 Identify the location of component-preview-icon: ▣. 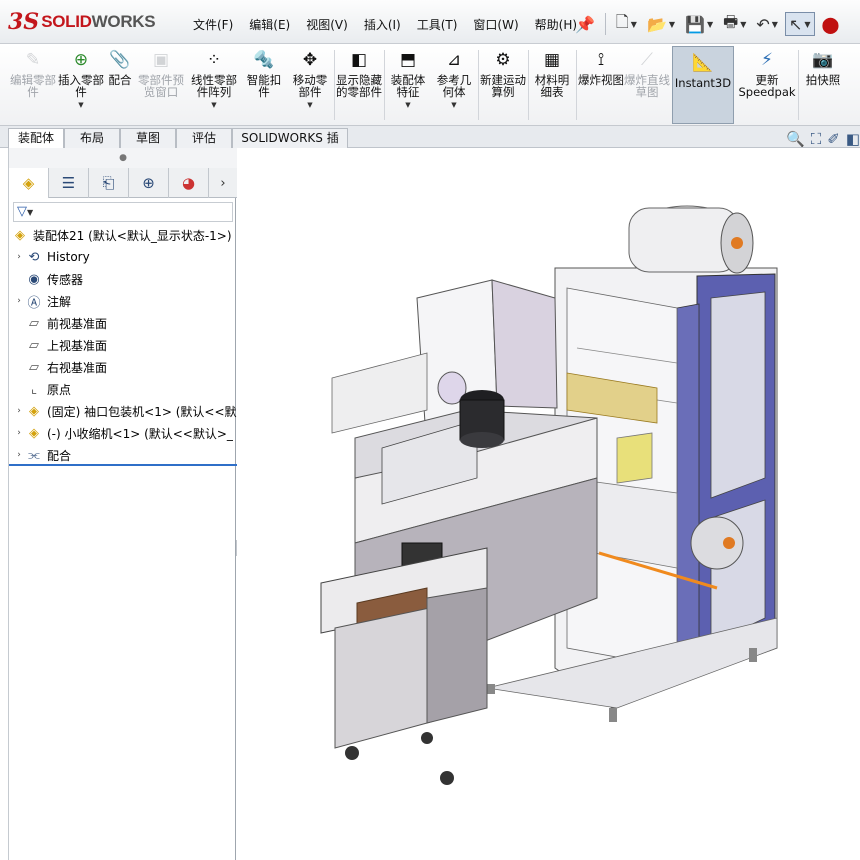
(161, 60).